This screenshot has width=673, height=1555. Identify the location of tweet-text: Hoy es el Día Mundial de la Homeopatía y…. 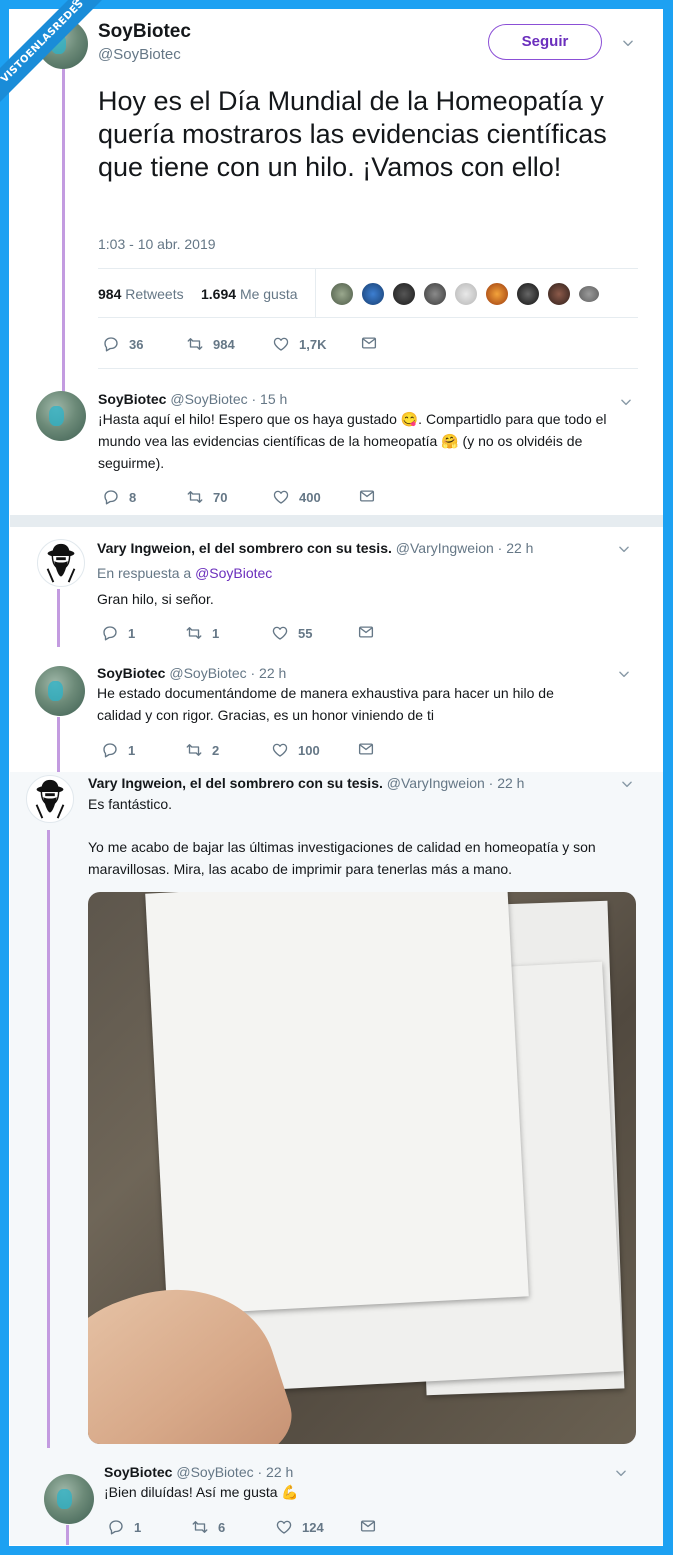
(352, 134).